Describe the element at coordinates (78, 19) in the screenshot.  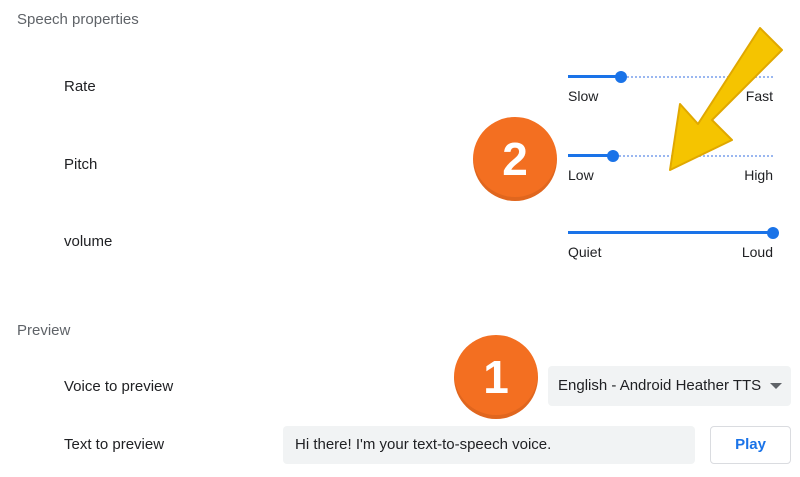
I see `section-title-speech-properties: Speech properties` at that location.